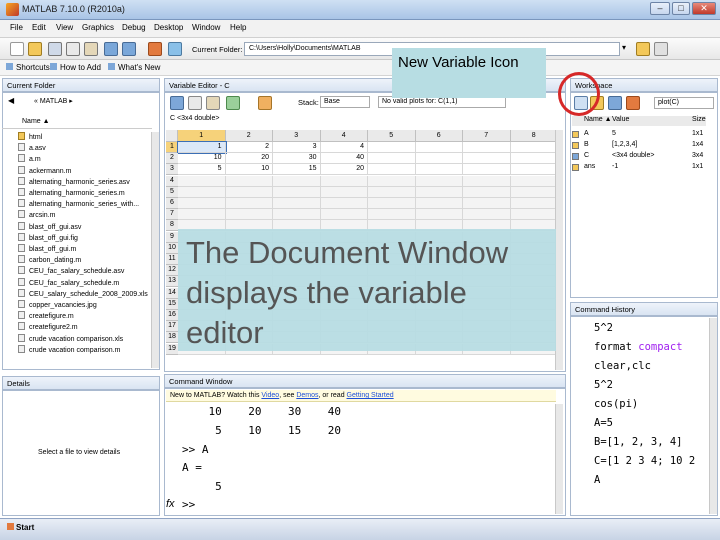 The width and height of the screenshot is (720, 540). I want to click on menu-help: Help, so click(238, 27).